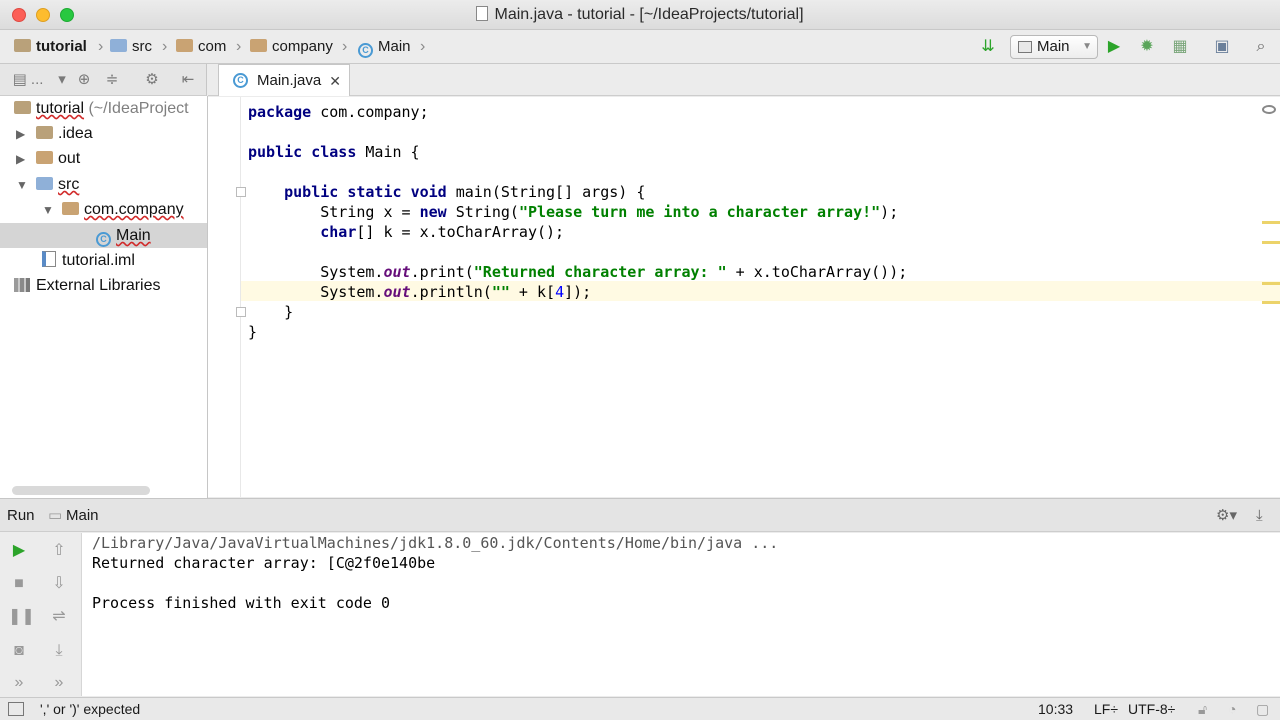  Describe the element at coordinates (19, 651) in the screenshot. I see `camera-icon: ◙` at that location.